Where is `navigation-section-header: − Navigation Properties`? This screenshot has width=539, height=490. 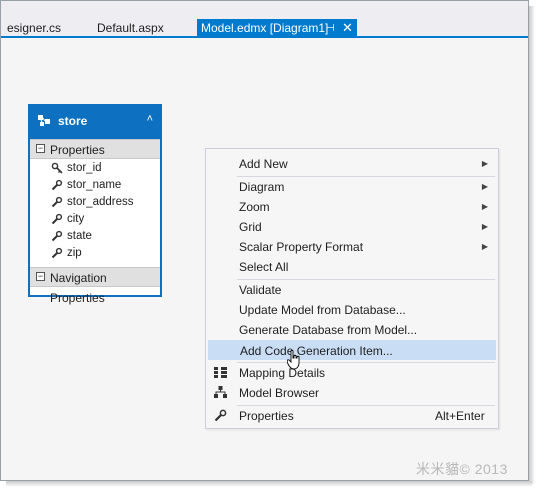
navigation-section-header: − Navigation Properties is located at coordinates (95, 286).